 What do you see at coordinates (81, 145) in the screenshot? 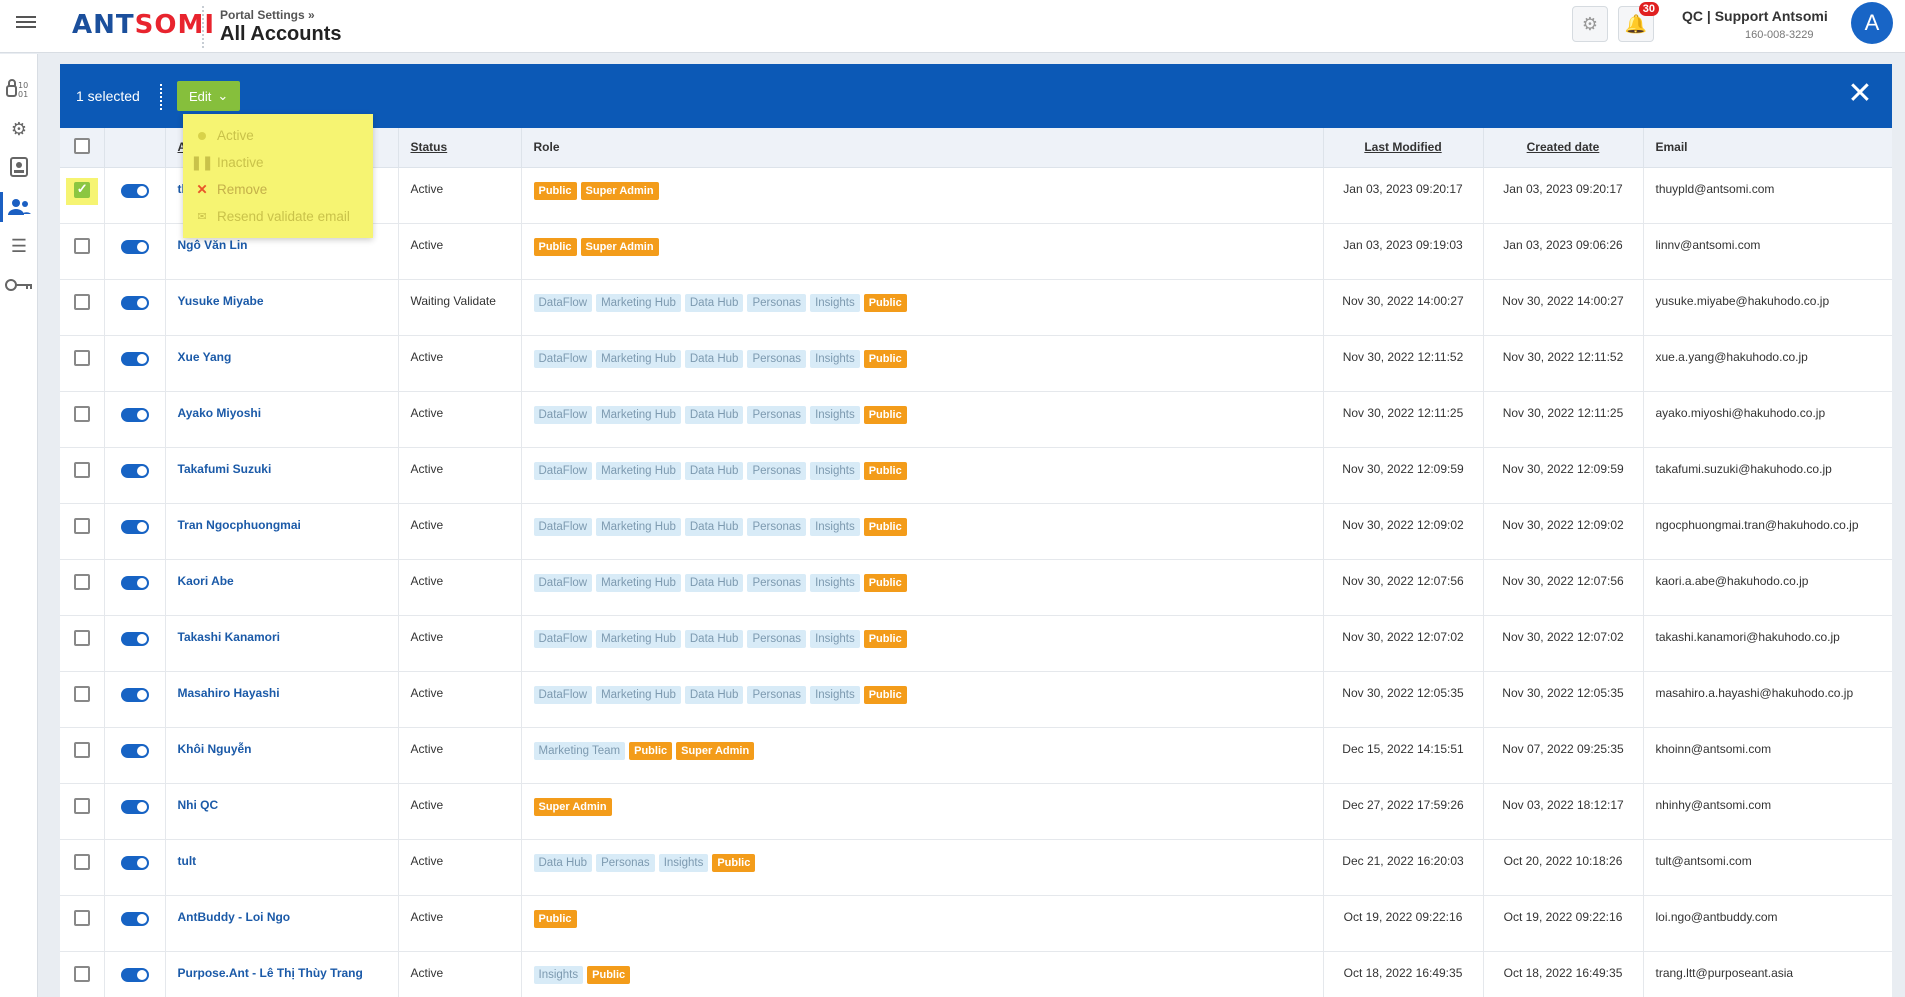
I see `select-all-checkbox` at bounding box center [81, 145].